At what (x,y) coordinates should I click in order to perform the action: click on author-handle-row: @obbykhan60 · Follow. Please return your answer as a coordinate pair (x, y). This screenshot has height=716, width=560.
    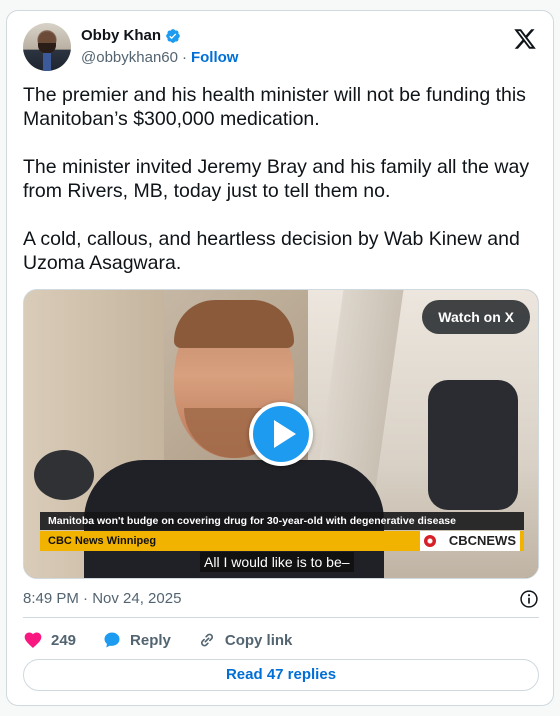
    Looking at the image, I should click on (159, 57).